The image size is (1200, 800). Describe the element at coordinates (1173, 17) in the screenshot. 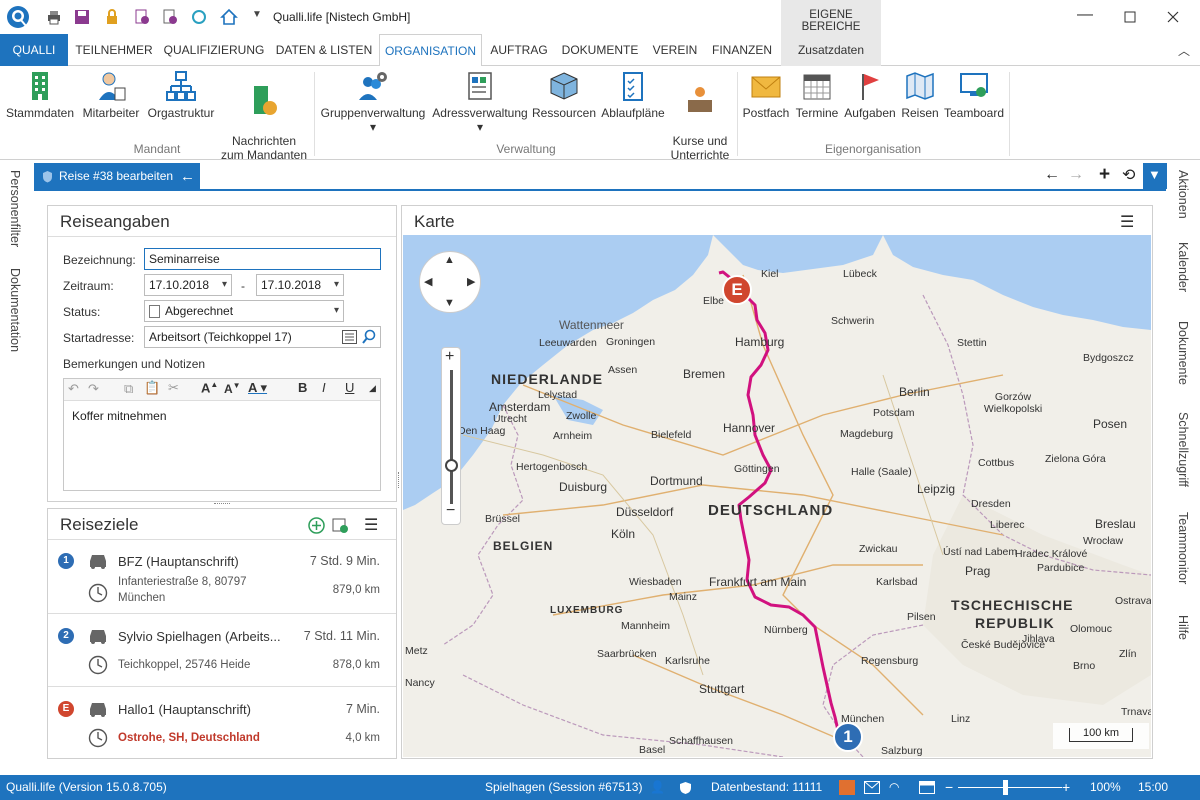

I see `close-button` at that location.